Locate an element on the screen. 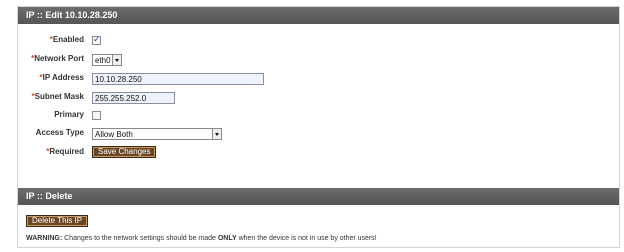 Image resolution: width=624 pixels, height=252 pixels. primary-checkbox is located at coordinates (96, 114).